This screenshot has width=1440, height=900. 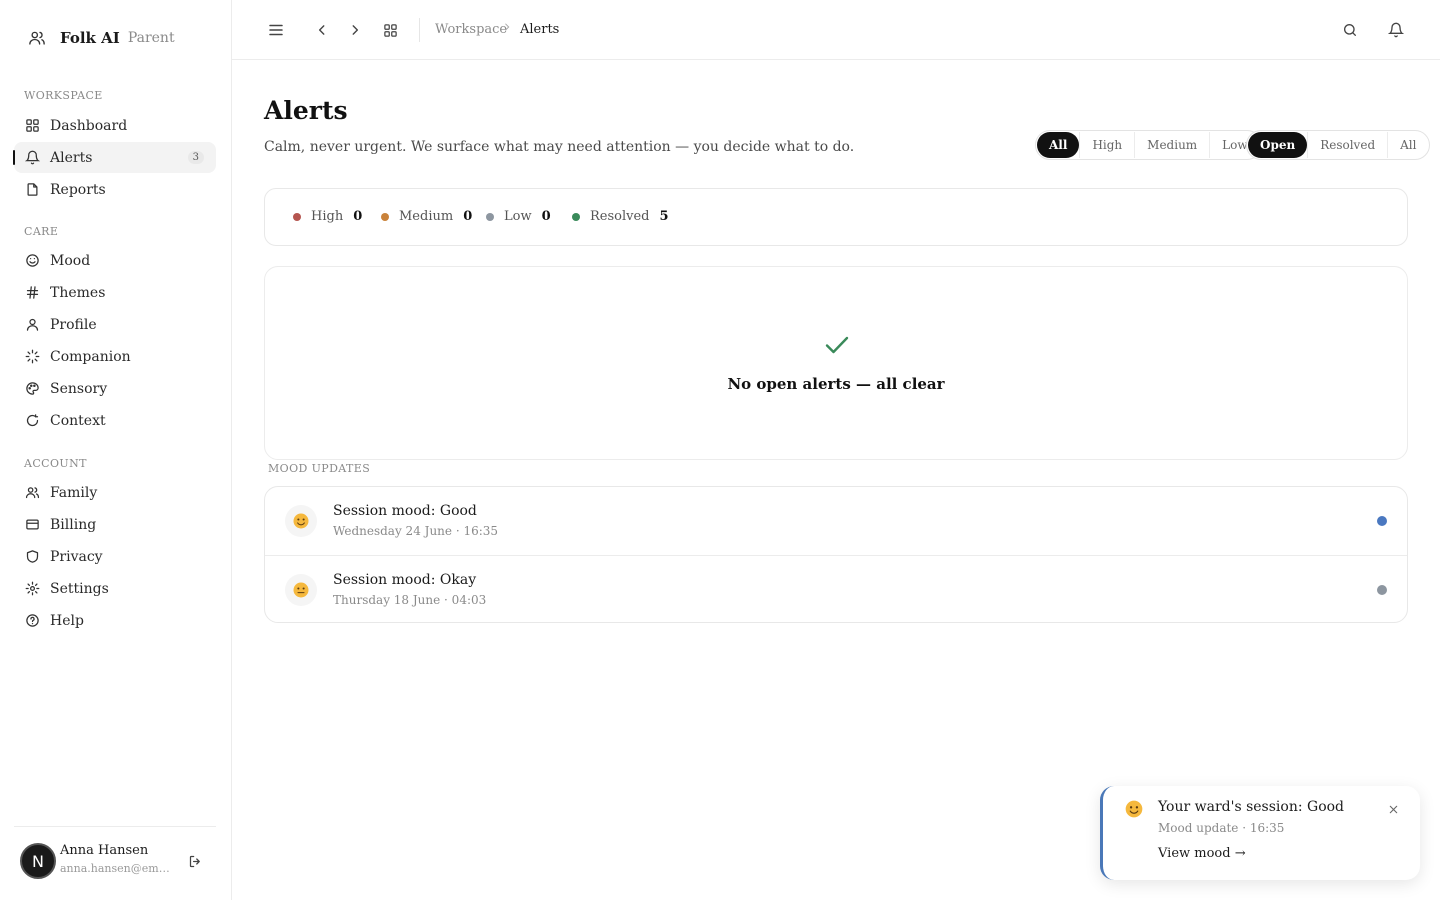 What do you see at coordinates (115, 125) in the screenshot?
I see `sidebar-item-dashboard: Dashboard` at bounding box center [115, 125].